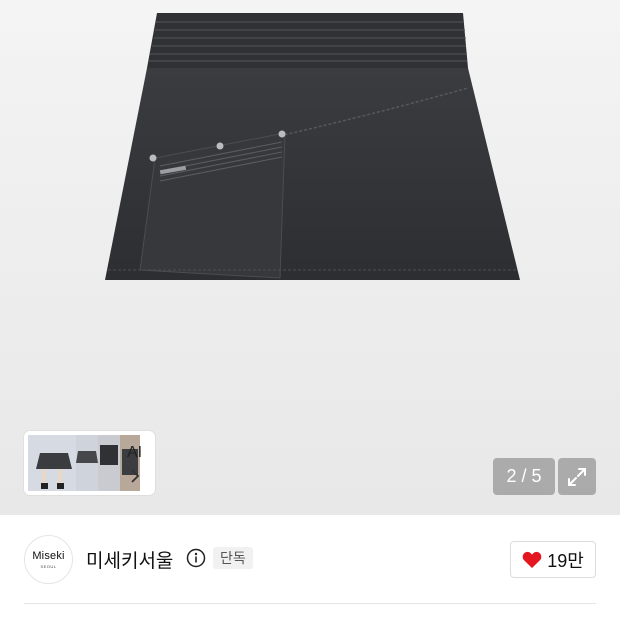 This screenshot has width=620, height=620. I want to click on expand-button, so click(577, 476).